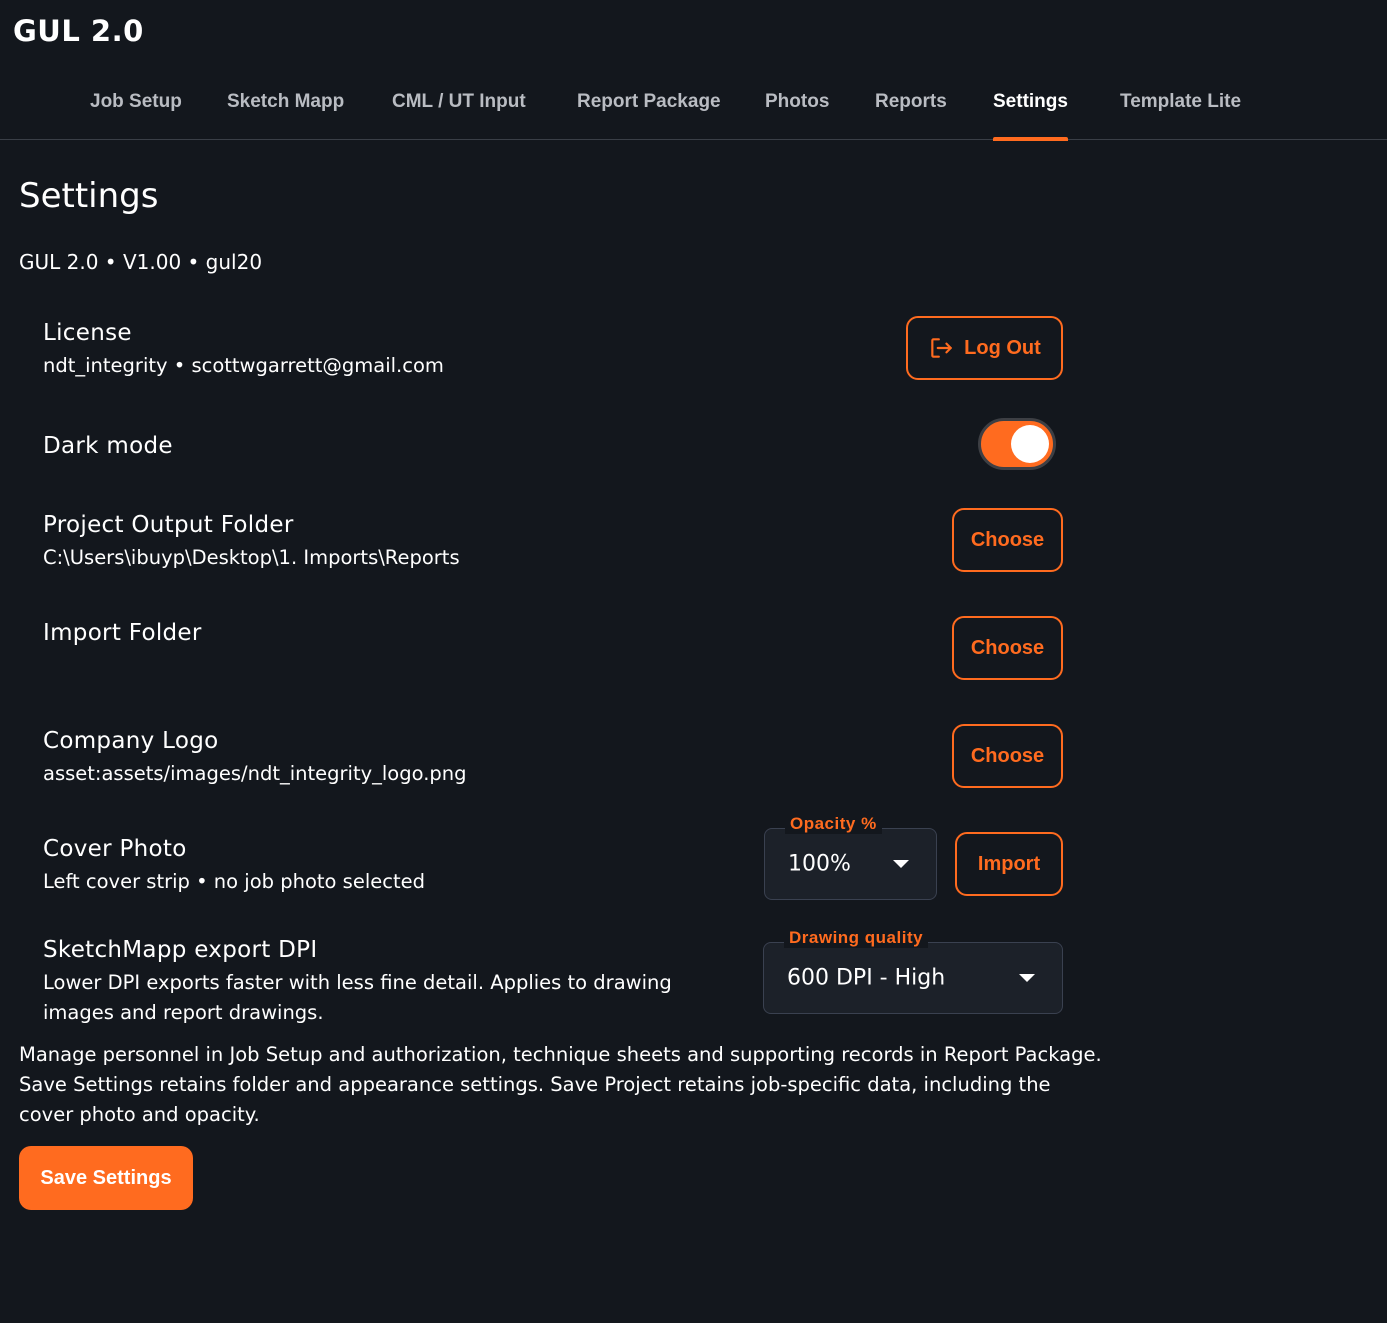  What do you see at coordinates (168, 525) in the screenshot?
I see `output-folder-title: Project Output Folder` at bounding box center [168, 525].